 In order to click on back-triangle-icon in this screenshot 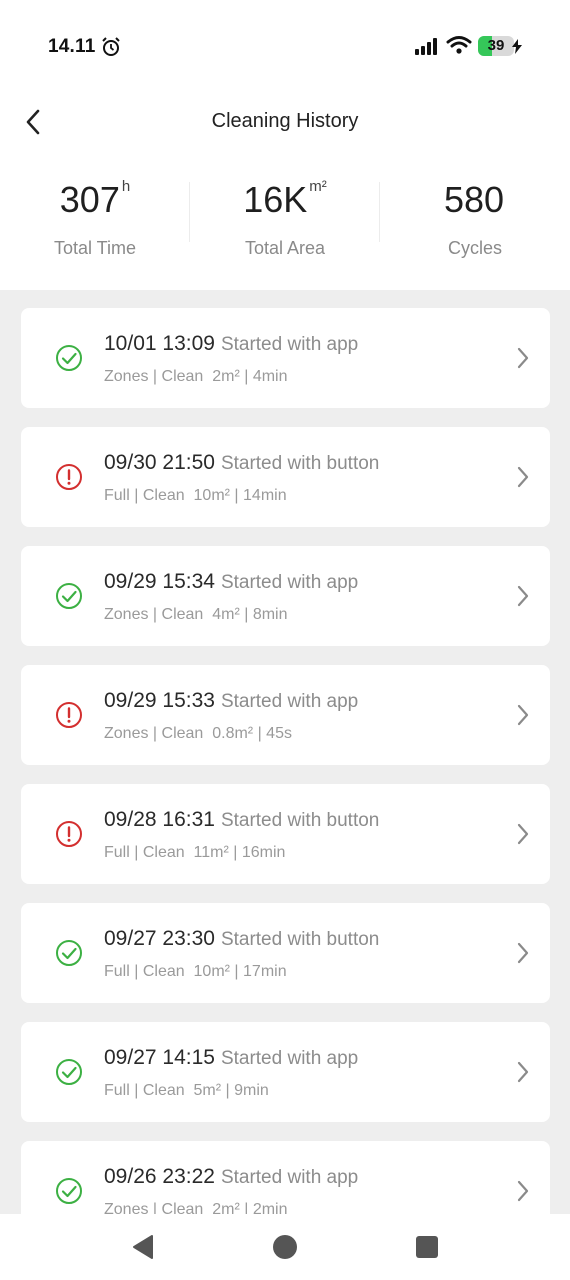, I will do `click(143, 1247)`.